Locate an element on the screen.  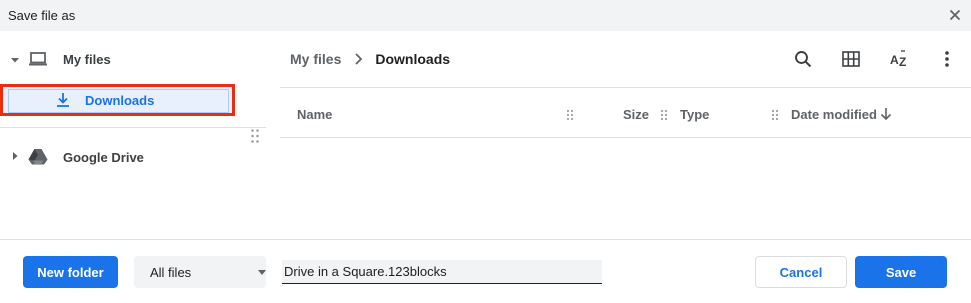
svg-text: Z is located at coordinates (902, 62).